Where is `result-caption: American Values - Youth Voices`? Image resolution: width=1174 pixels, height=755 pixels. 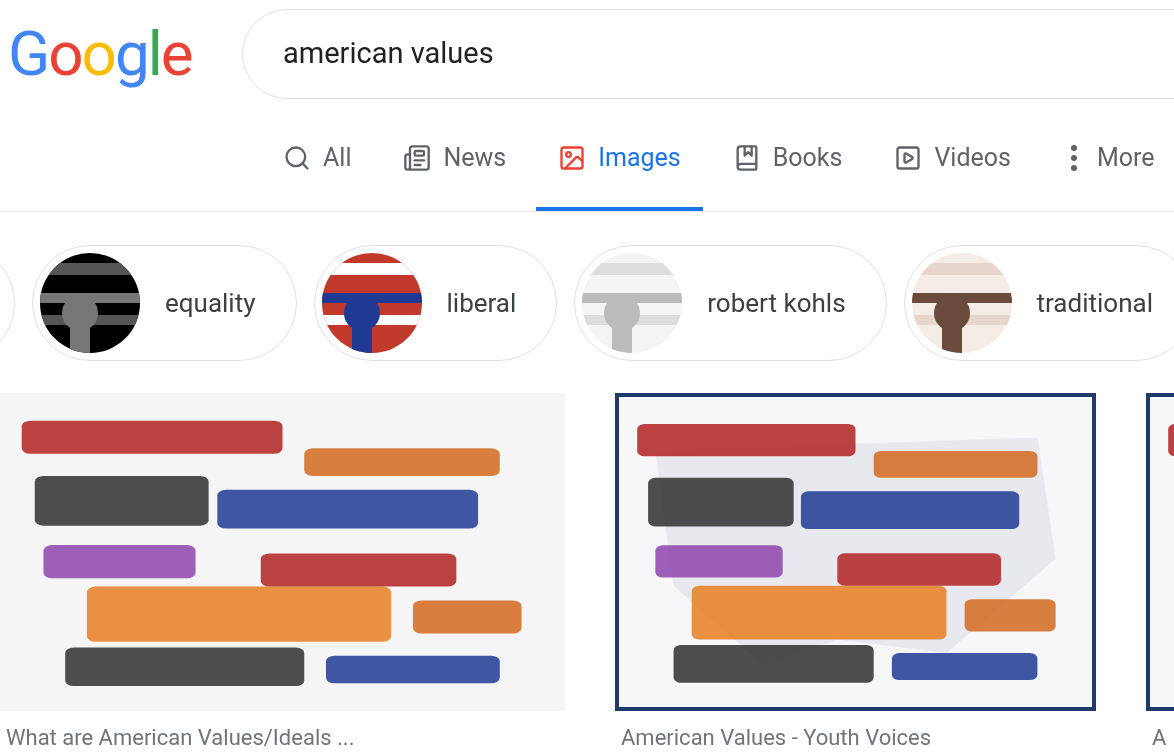
result-caption: American Values - Youth Voices is located at coordinates (855, 738).